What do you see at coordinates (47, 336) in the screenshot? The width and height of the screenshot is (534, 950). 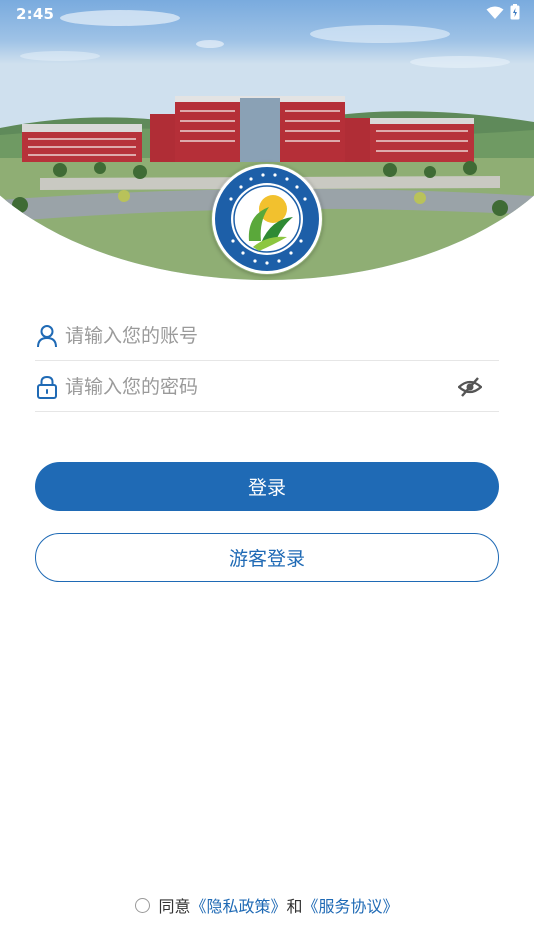 I see `user-icon` at bounding box center [47, 336].